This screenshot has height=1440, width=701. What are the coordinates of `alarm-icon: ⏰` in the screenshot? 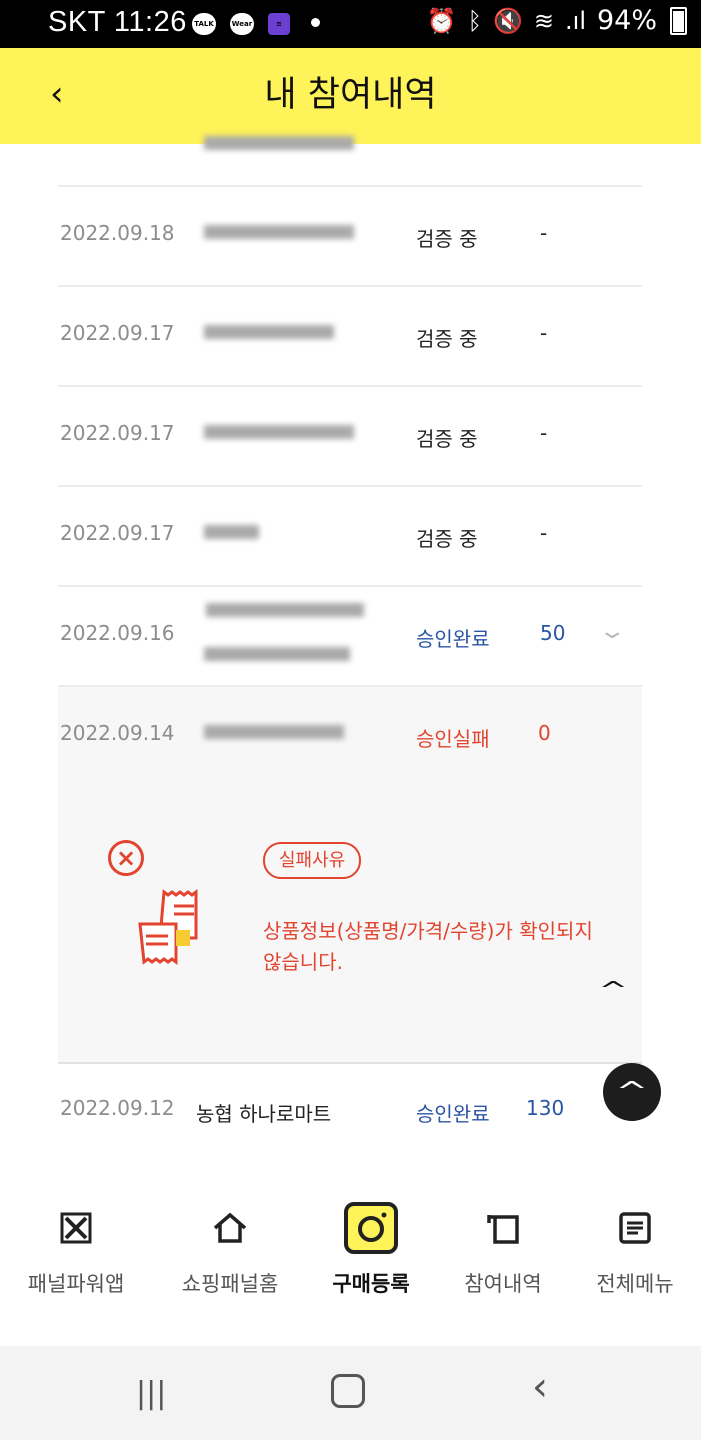 It's located at (441, 20).